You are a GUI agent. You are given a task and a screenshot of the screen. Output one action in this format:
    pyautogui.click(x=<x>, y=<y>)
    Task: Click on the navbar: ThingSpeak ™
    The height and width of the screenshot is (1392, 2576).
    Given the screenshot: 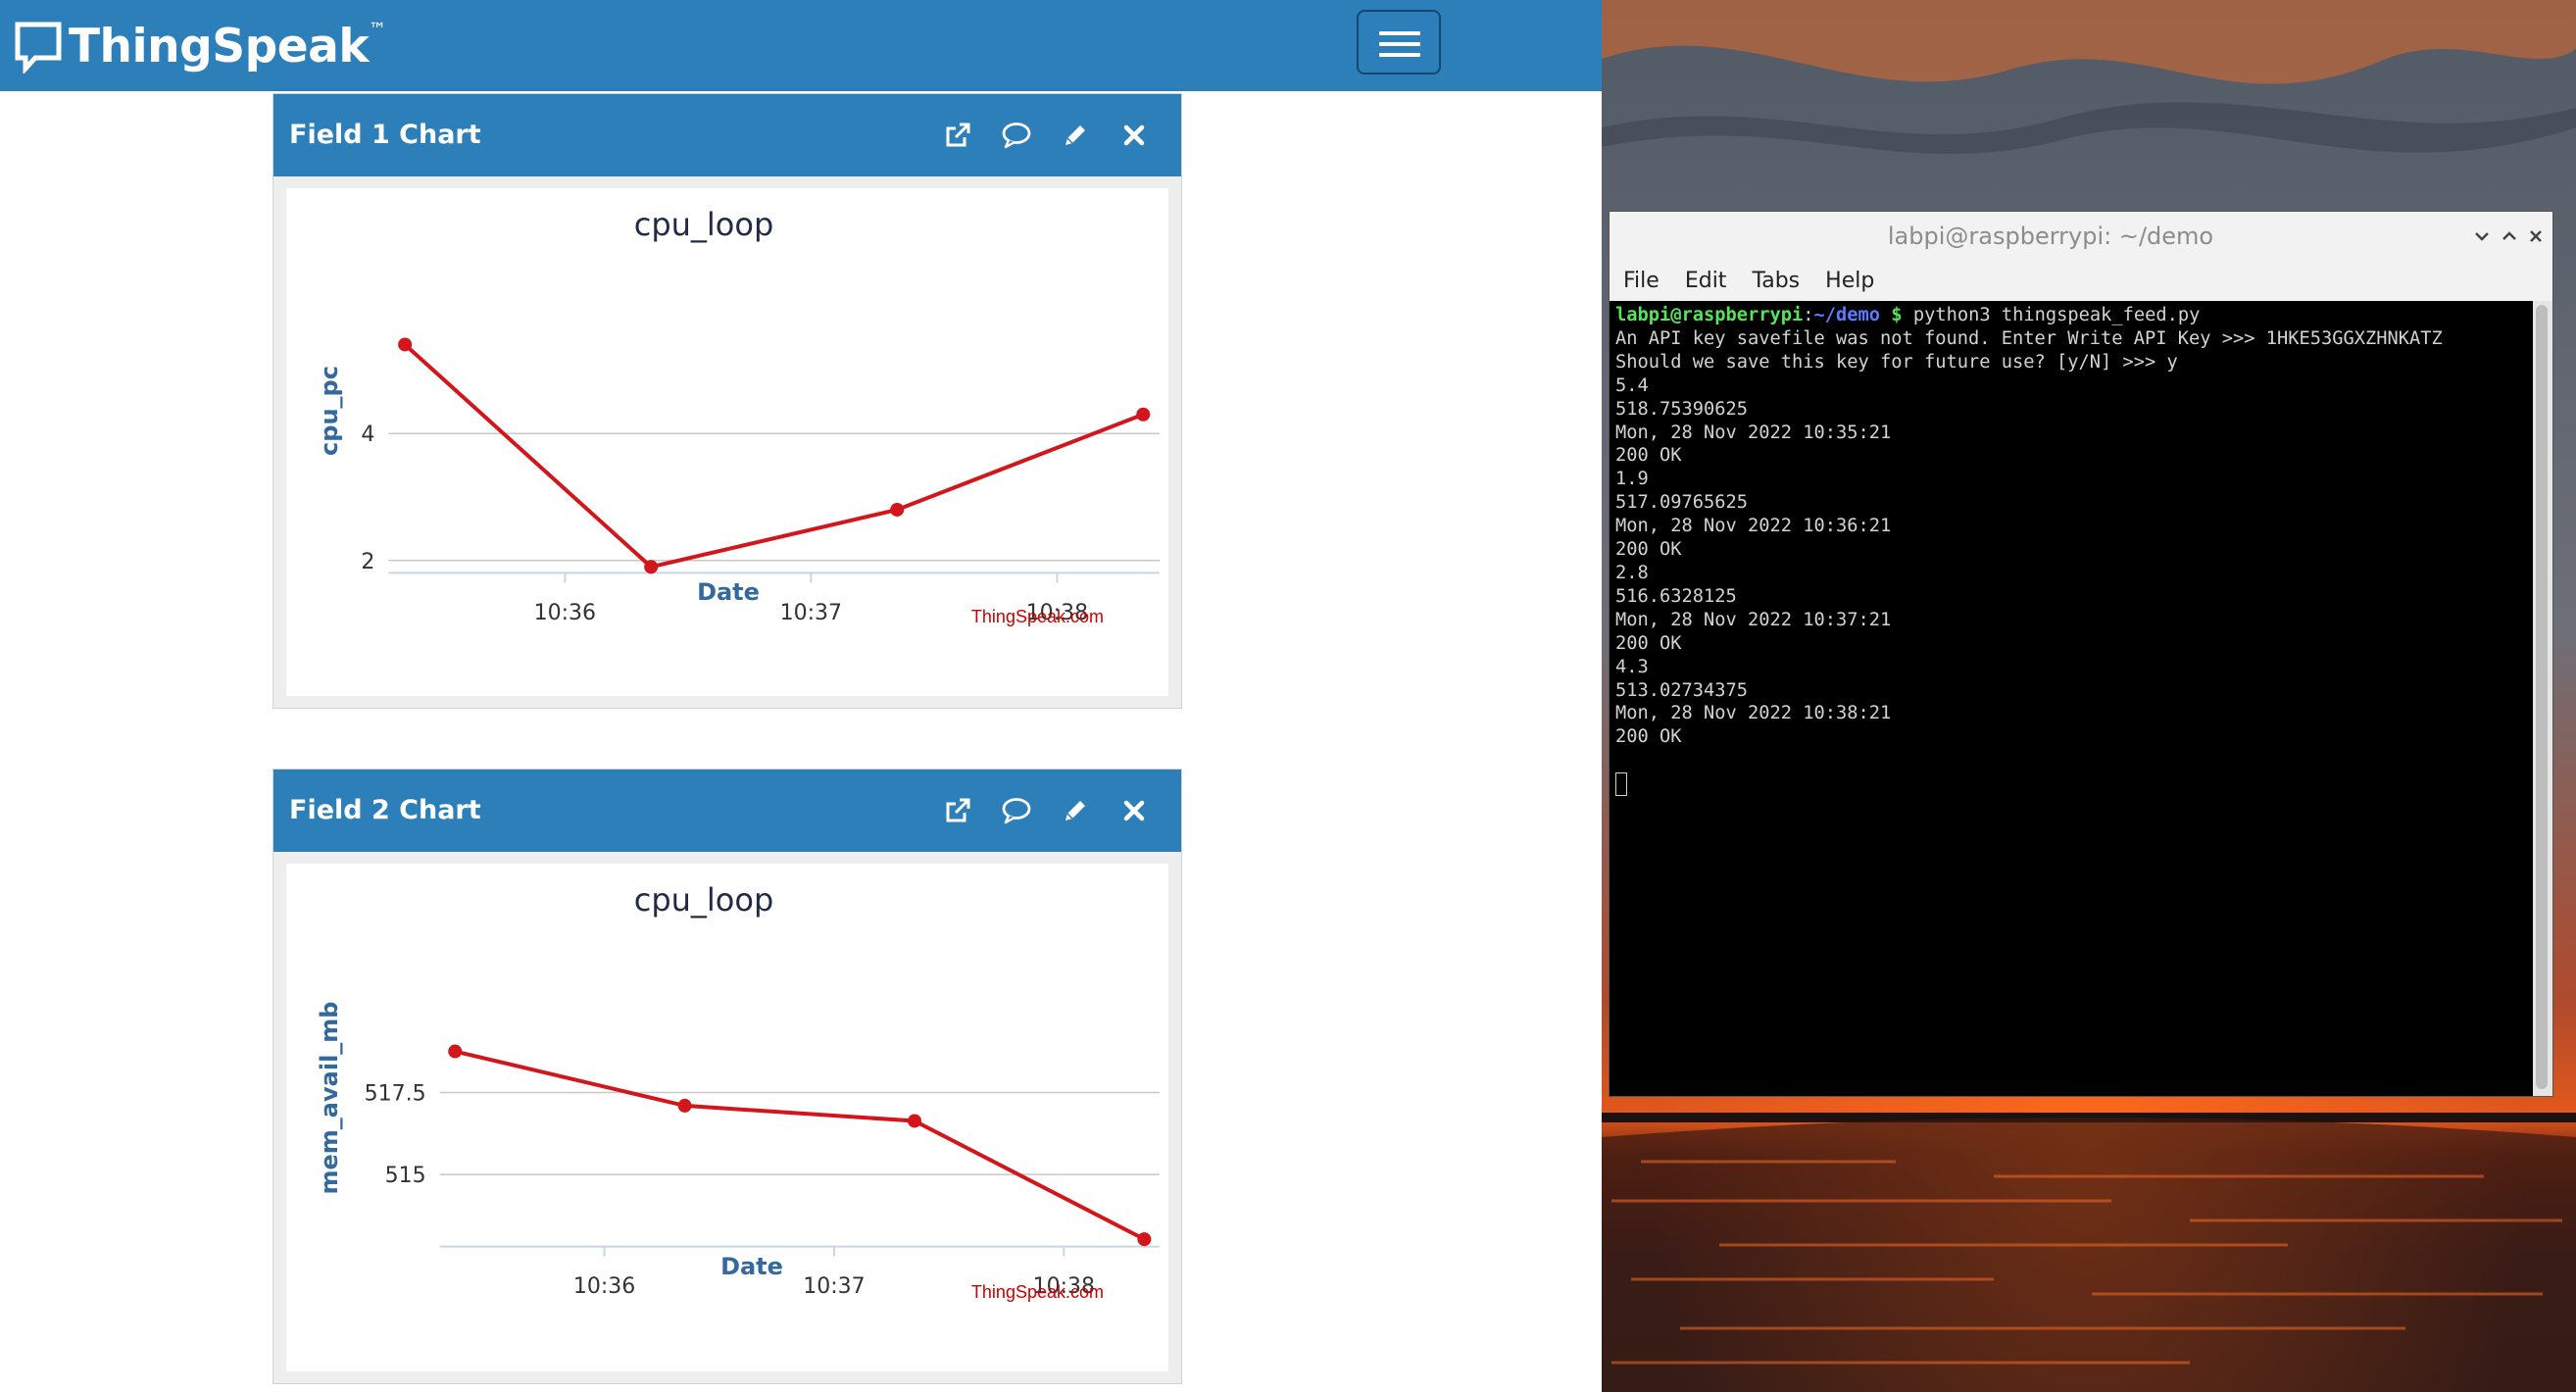 What is the action you would take?
    pyautogui.click(x=801, y=45)
    